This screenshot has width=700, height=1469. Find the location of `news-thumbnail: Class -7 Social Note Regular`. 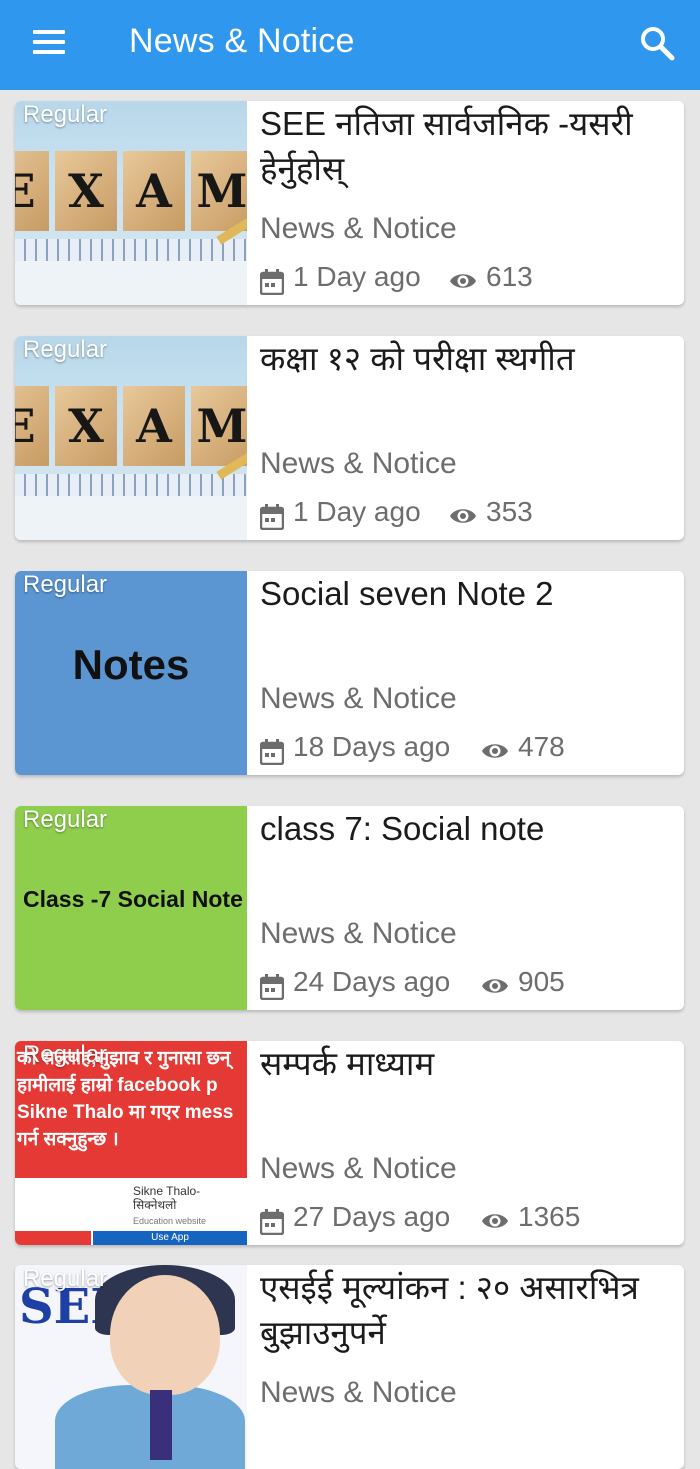

news-thumbnail: Class -7 Social Note Regular is located at coordinates (131, 908).